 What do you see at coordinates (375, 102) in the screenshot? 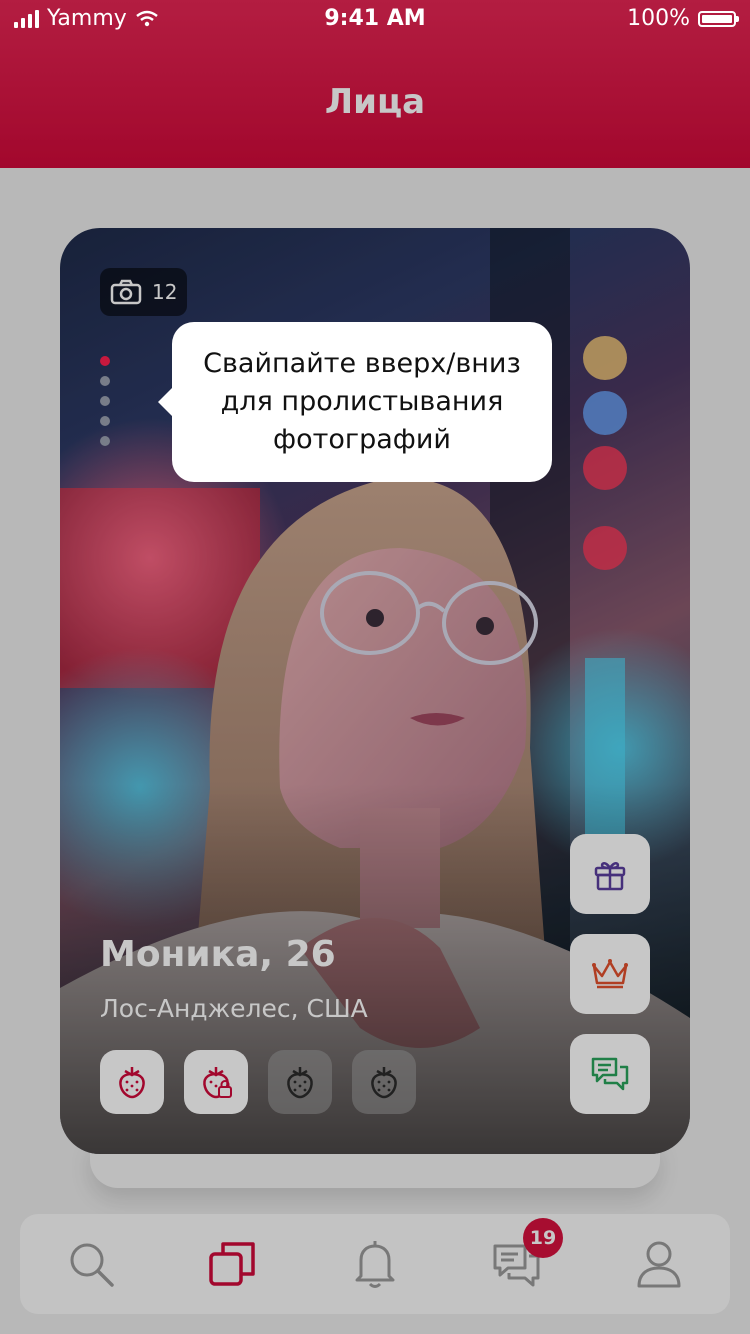
I see `page-title: Лица` at bounding box center [375, 102].